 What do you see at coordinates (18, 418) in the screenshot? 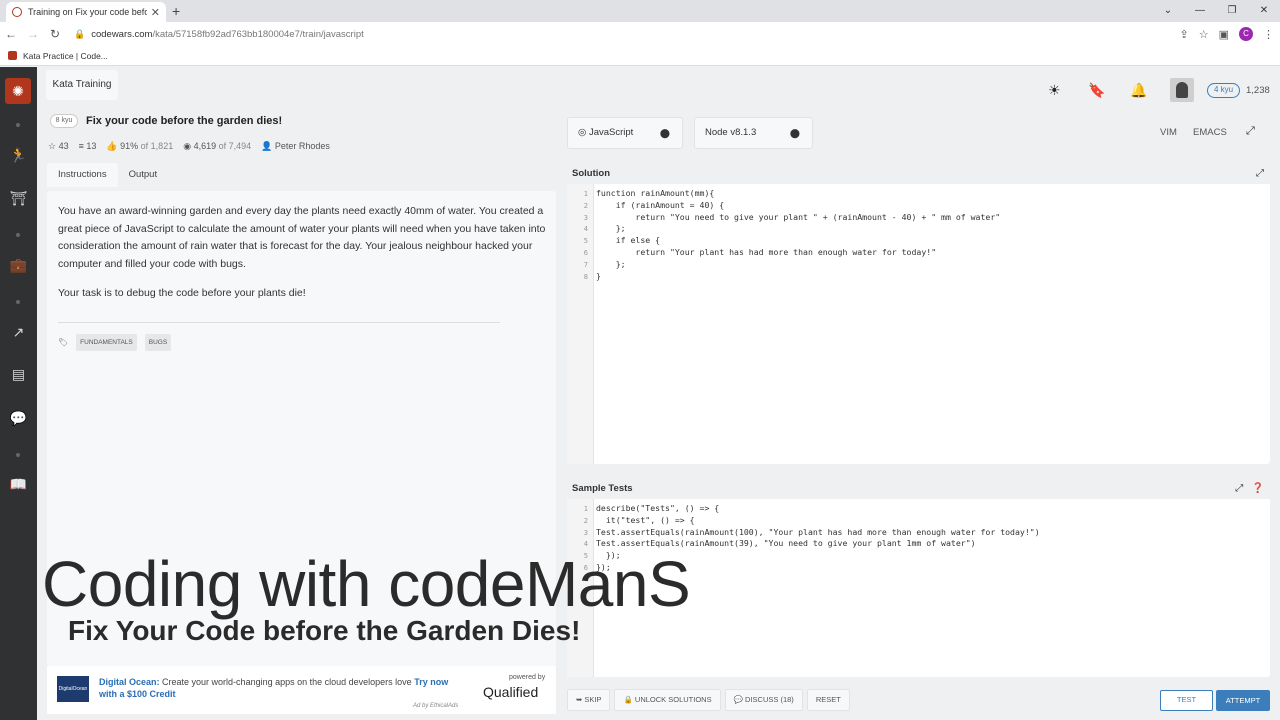
I see `chat-icon: 💬` at bounding box center [18, 418].